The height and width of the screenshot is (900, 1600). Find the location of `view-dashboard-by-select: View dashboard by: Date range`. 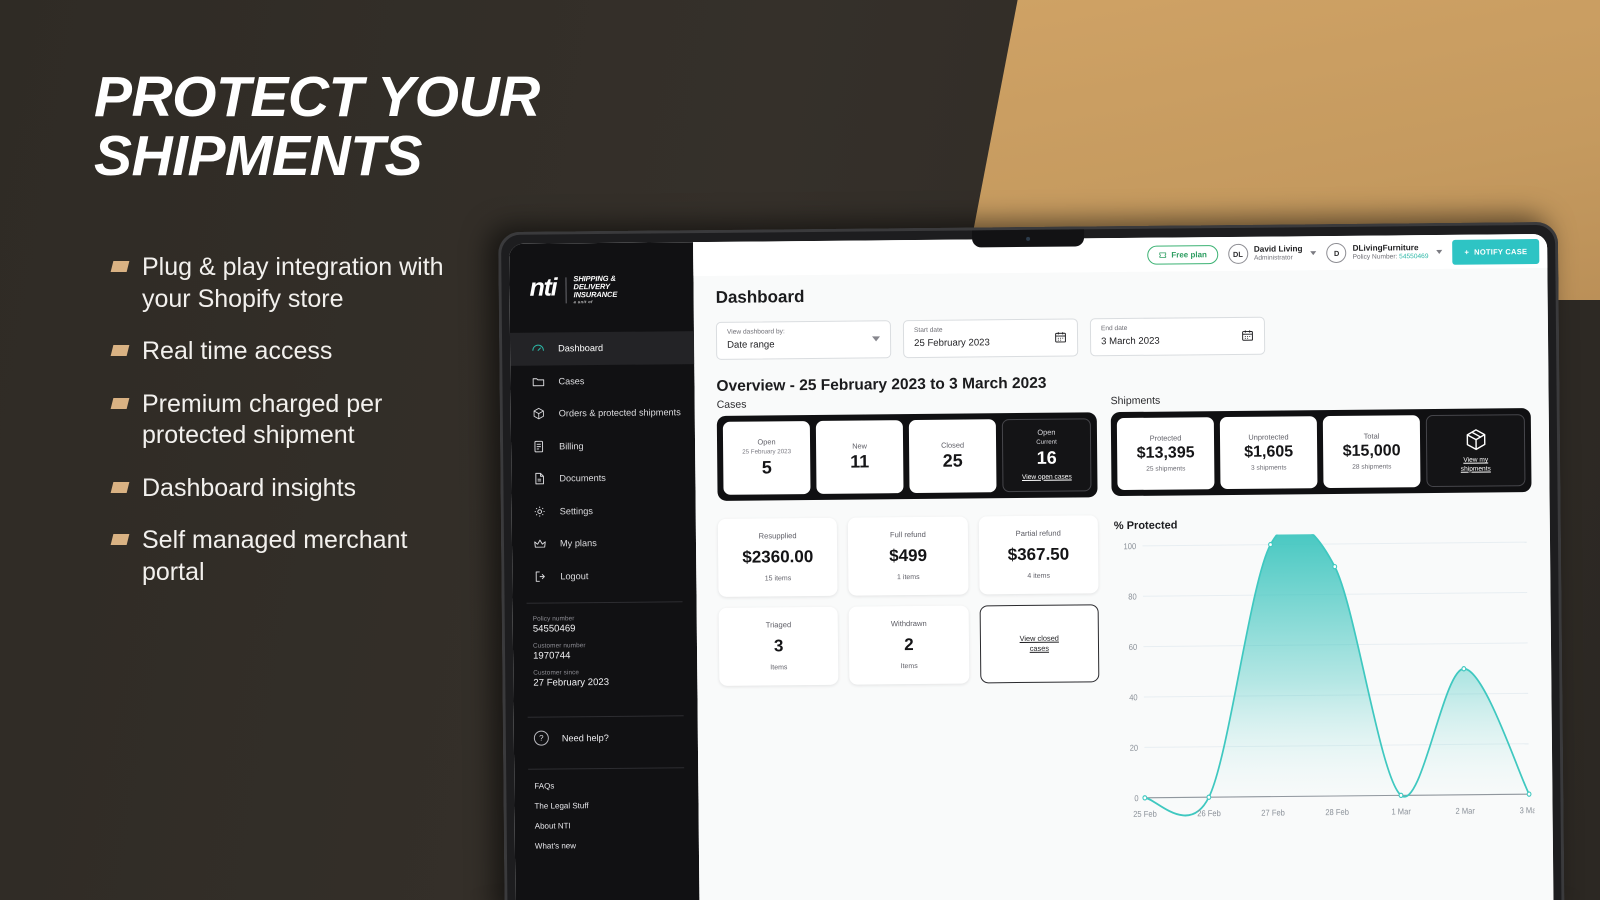

view-dashboard-by-select: View dashboard by: Date range is located at coordinates (803, 340).